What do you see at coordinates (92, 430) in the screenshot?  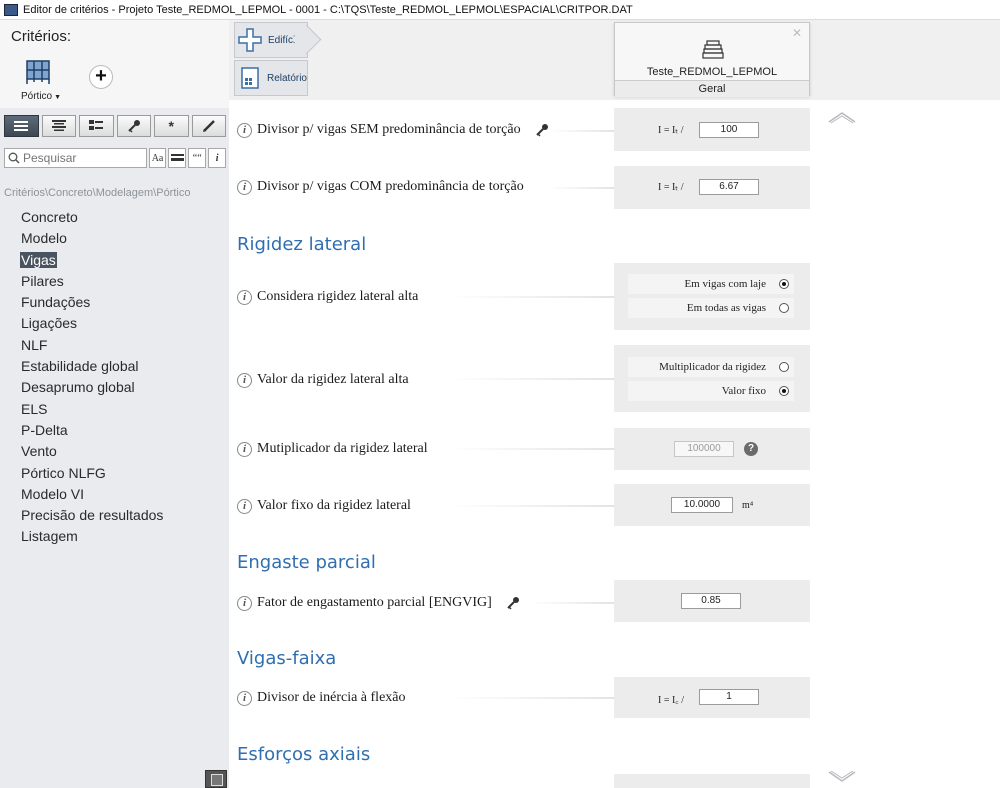 I see `nav-item-p-delta: P-Delta` at bounding box center [92, 430].